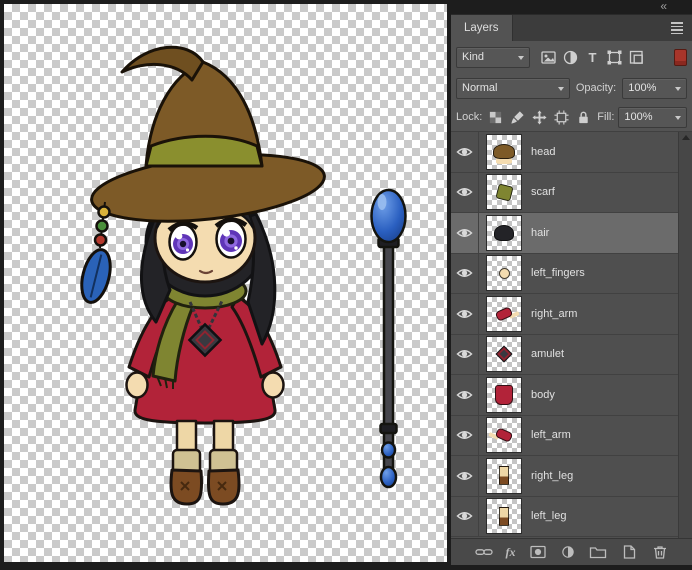 The width and height of the screenshot is (692, 570). Describe the element at coordinates (638, 117) in the screenshot. I see `fill-value: 100%` at that location.